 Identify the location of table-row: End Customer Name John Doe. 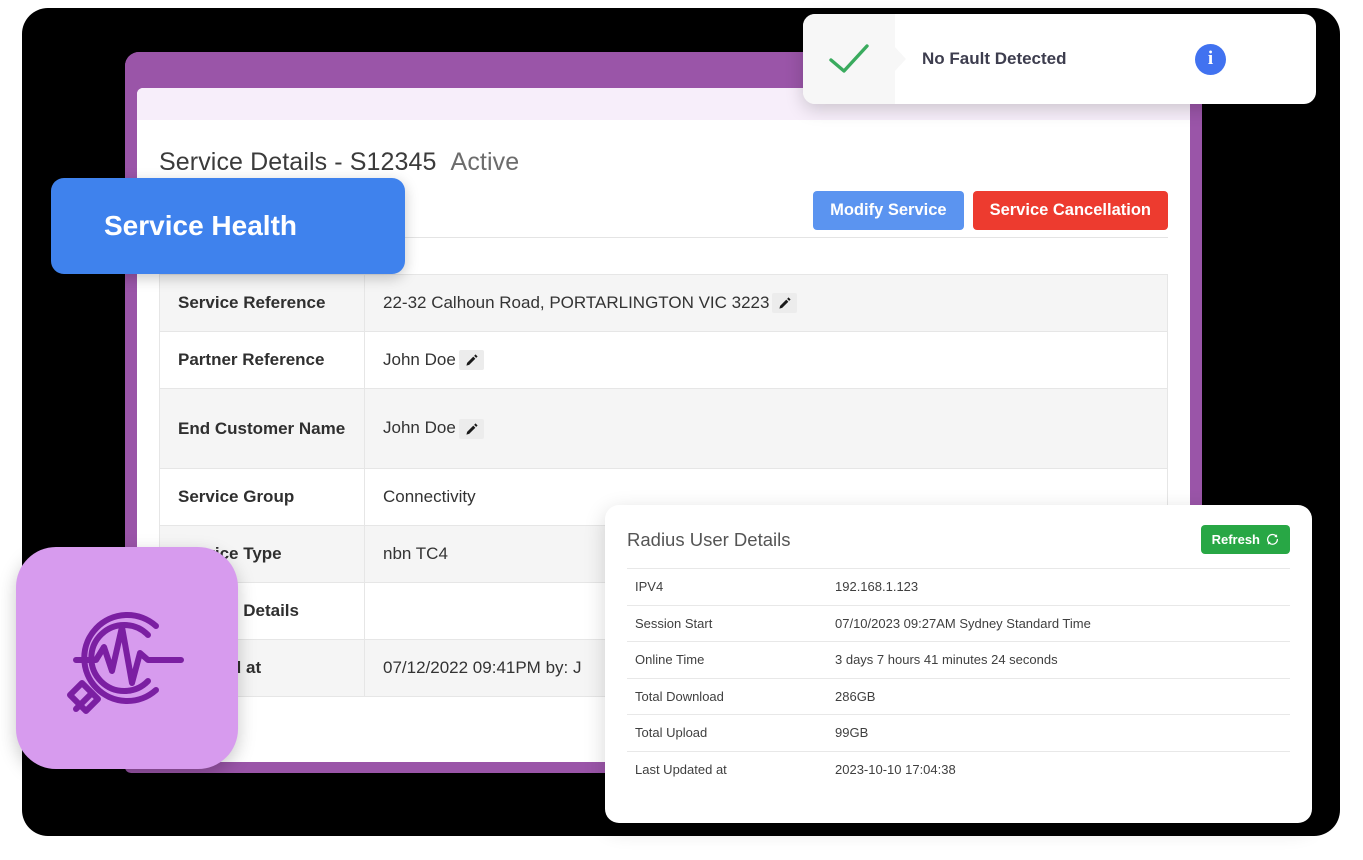
(663, 428).